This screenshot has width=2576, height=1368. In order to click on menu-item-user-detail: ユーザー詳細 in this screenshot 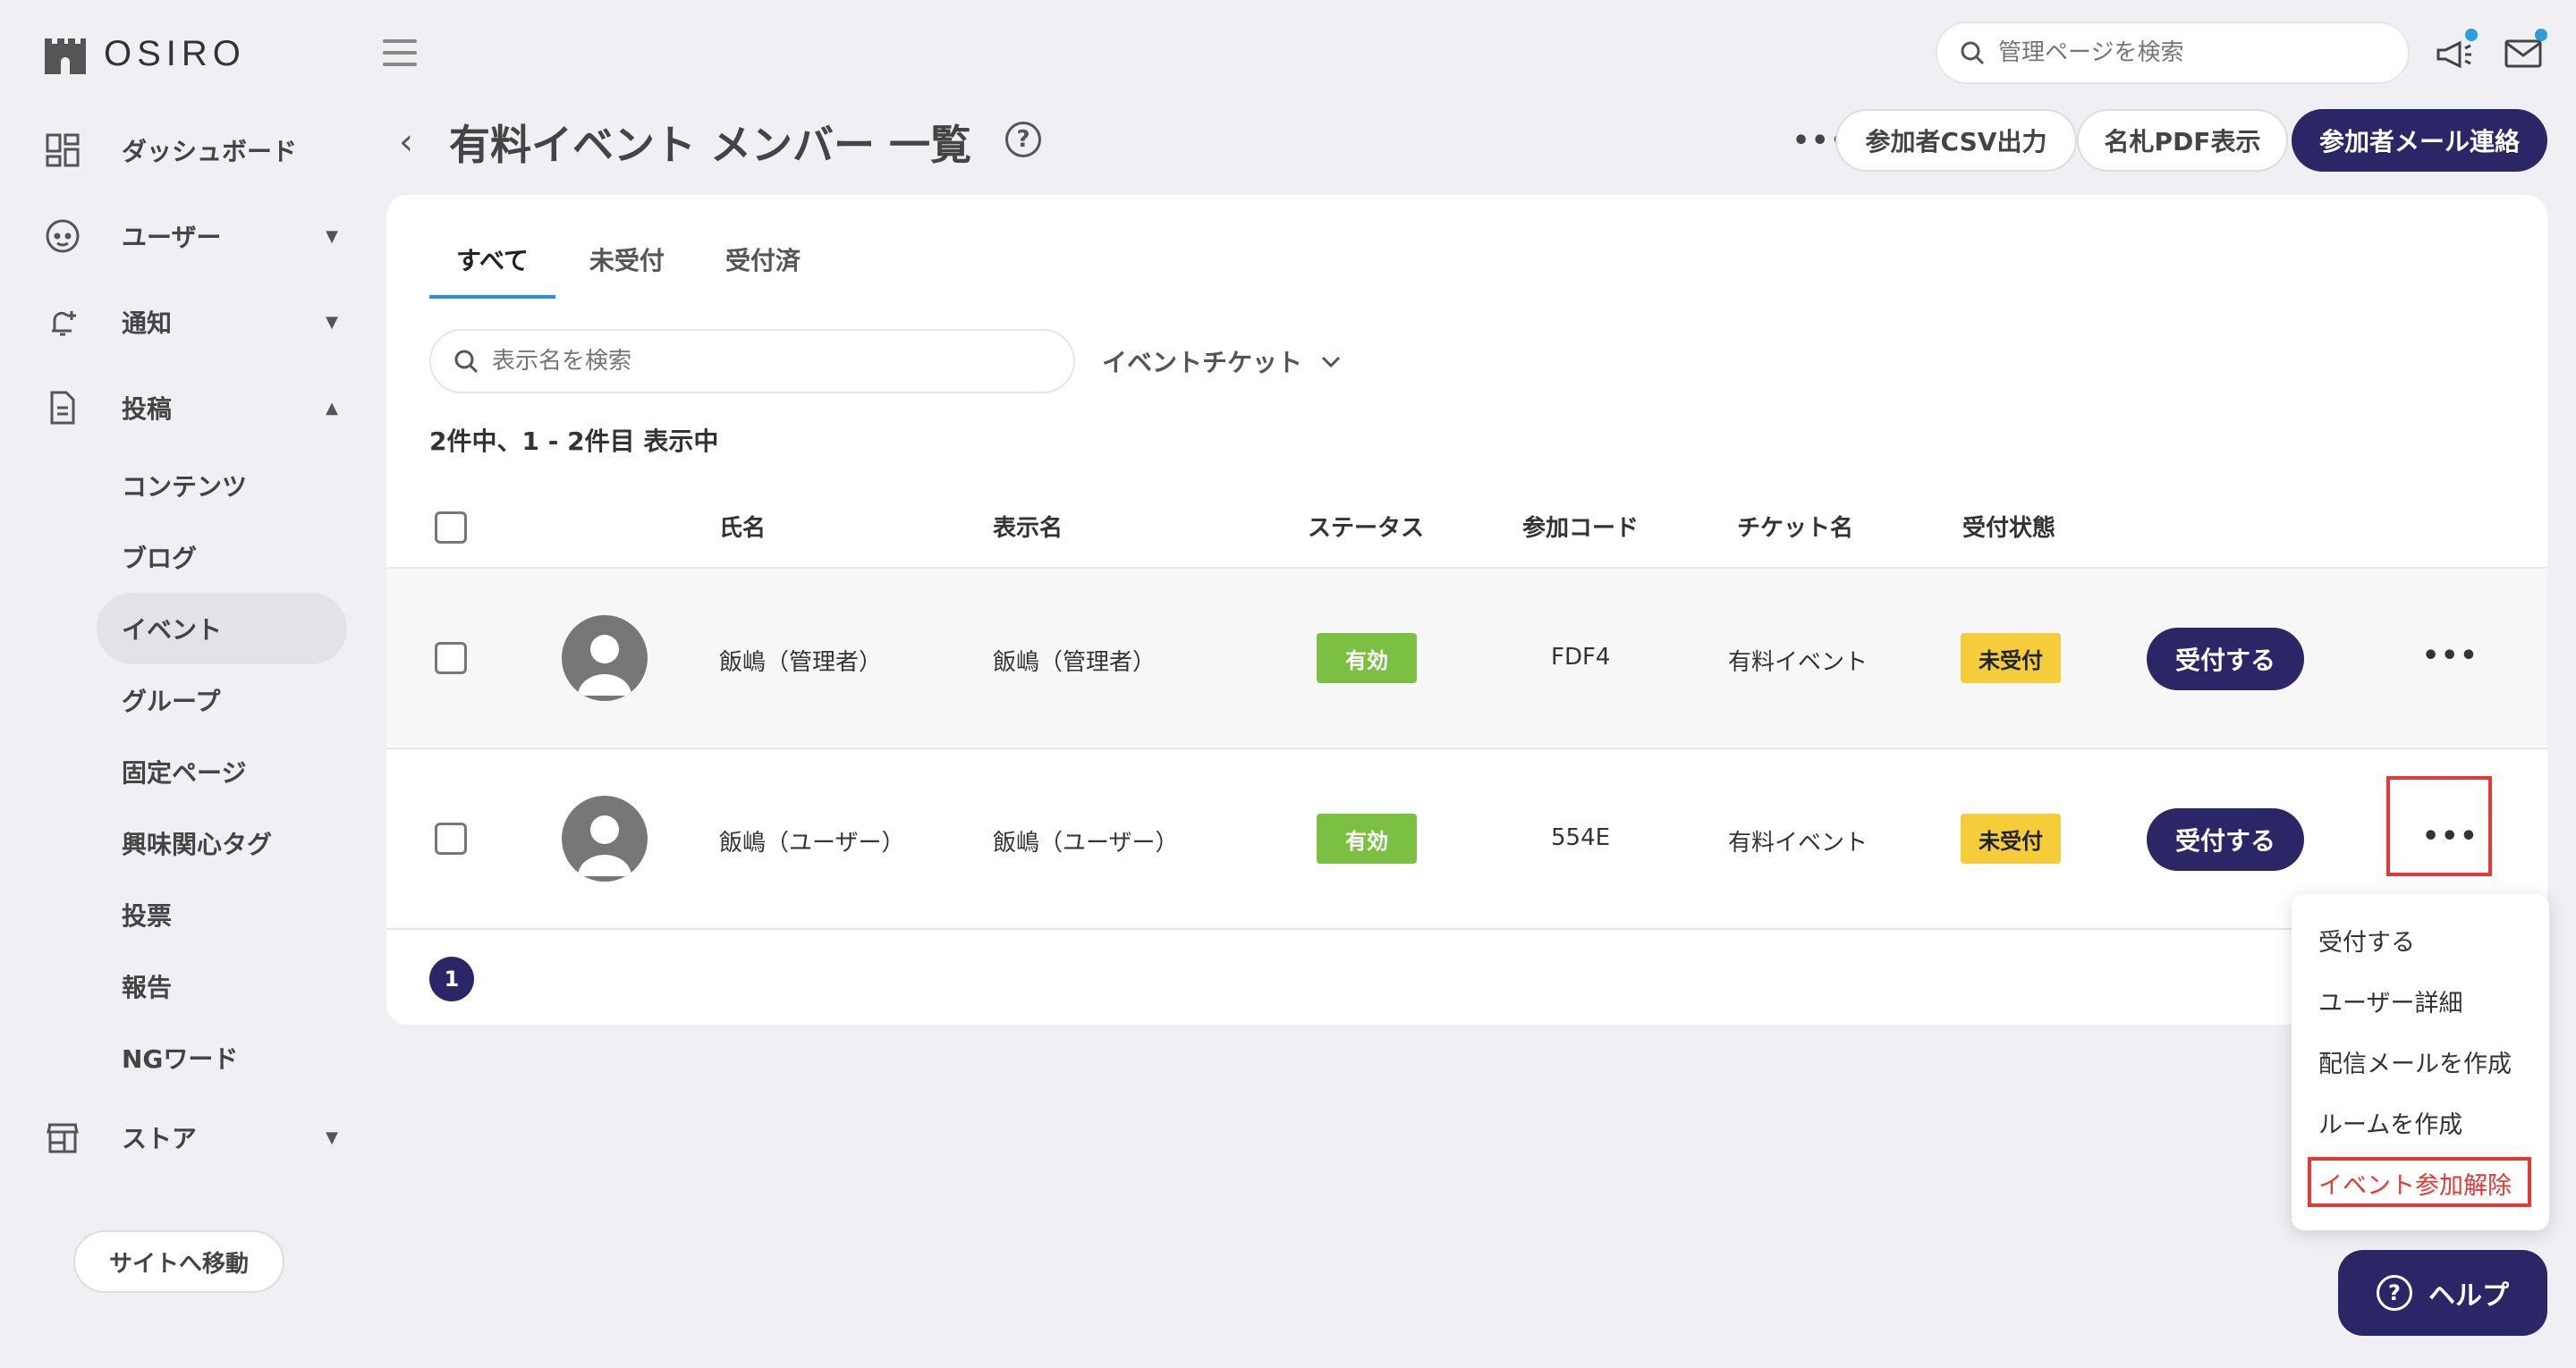, I will do `click(2390, 1001)`.